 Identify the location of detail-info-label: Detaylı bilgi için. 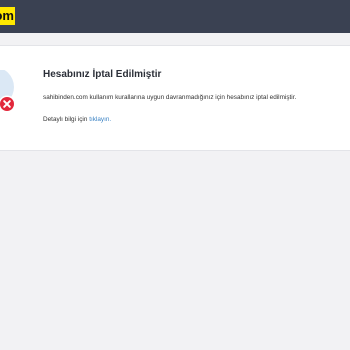
(65, 119).